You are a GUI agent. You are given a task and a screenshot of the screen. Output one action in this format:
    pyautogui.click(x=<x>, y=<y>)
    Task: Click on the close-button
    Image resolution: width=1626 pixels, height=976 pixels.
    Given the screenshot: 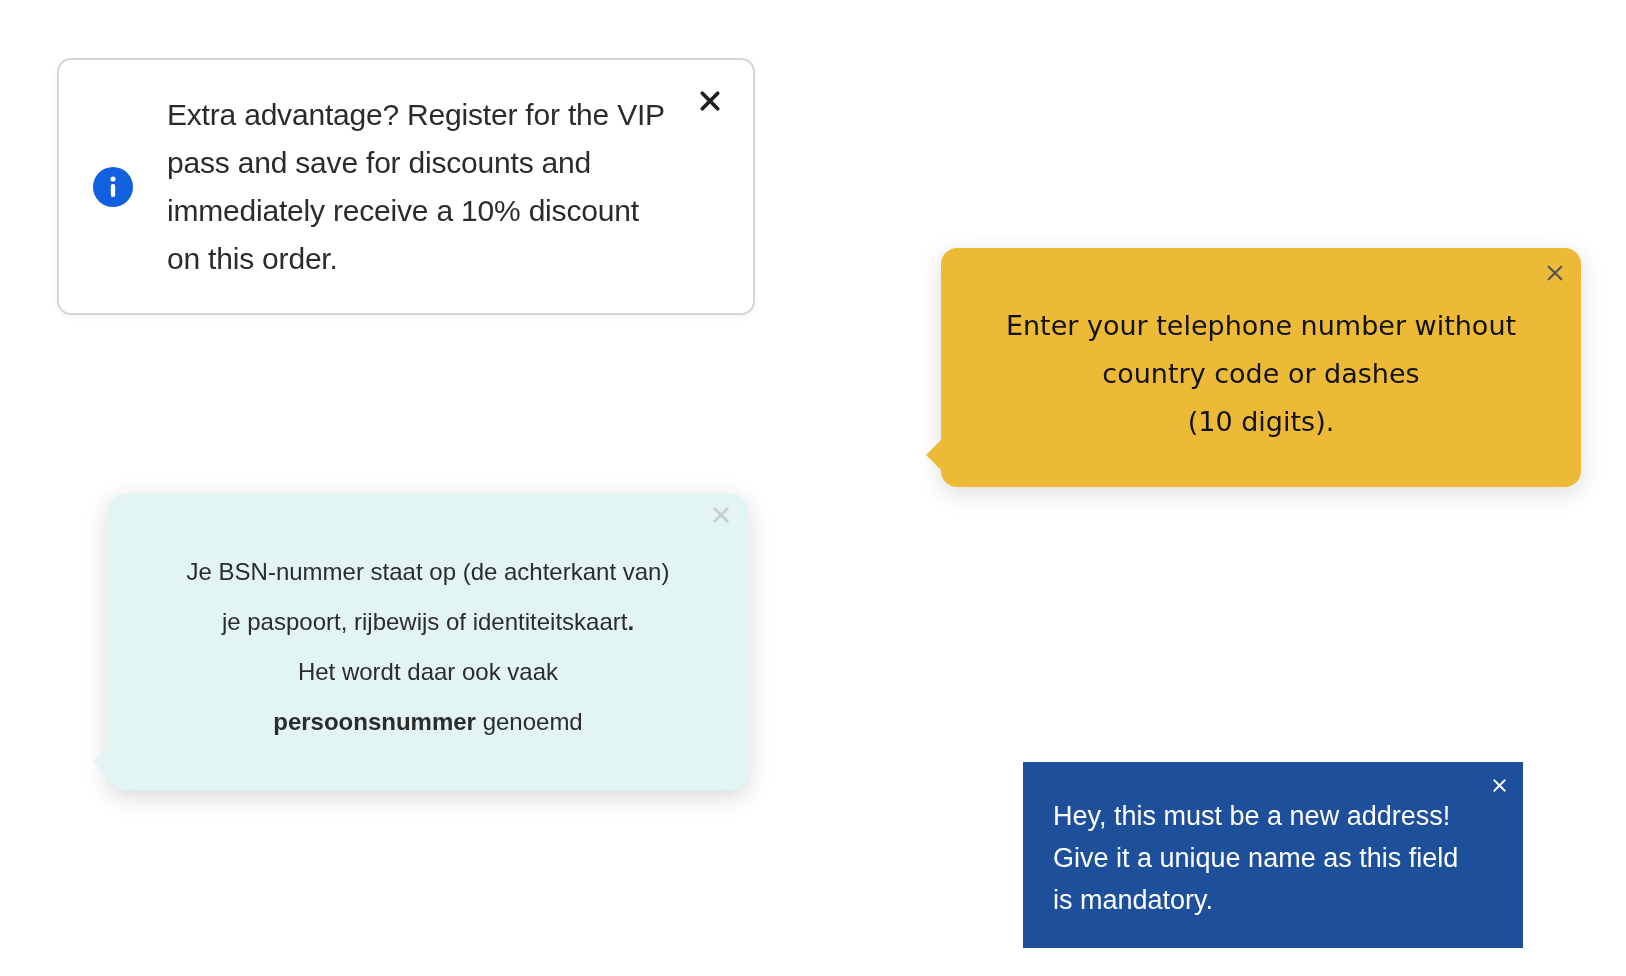 What is the action you would take?
    pyautogui.click(x=710, y=101)
    